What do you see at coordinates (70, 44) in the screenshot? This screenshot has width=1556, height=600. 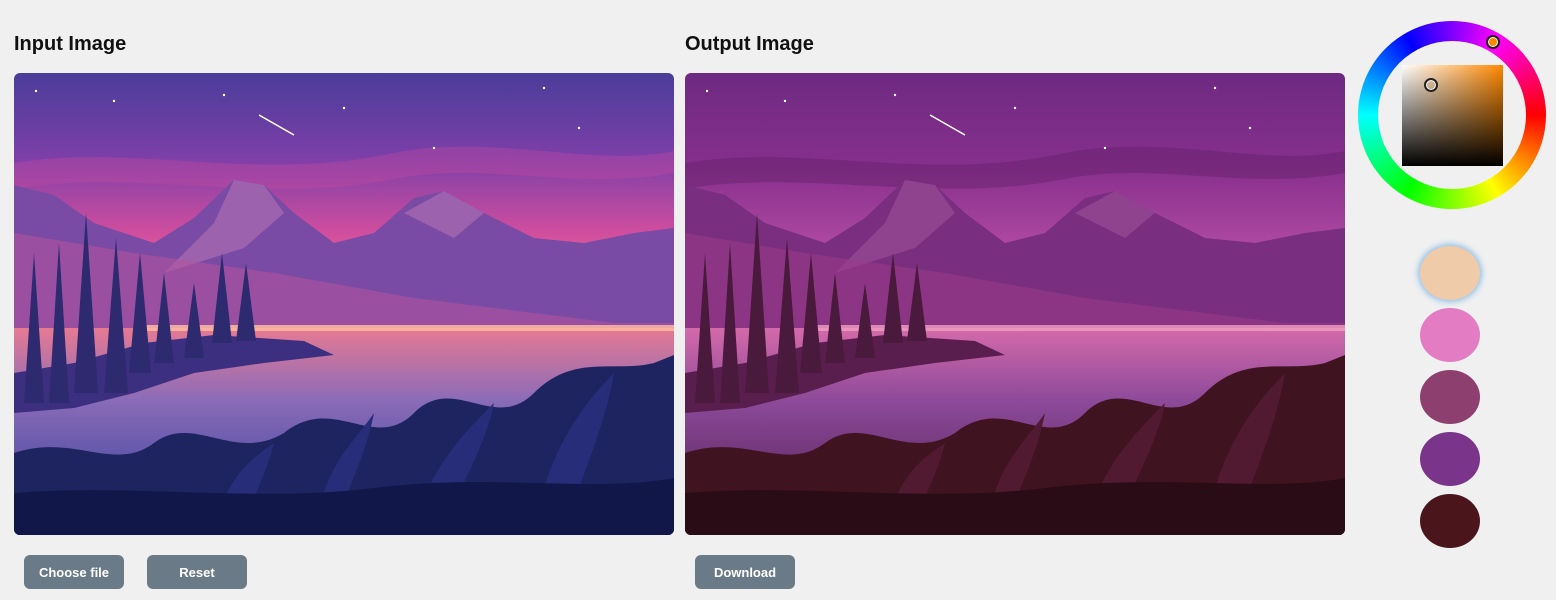 I see `input-image-title: Input Image` at bounding box center [70, 44].